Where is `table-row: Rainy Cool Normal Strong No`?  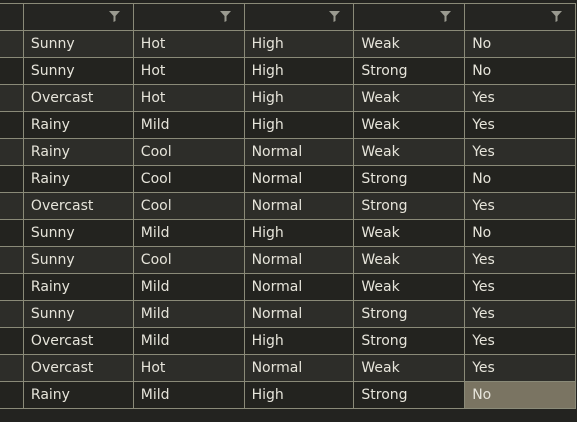
table-row: Rainy Cool Normal Strong No is located at coordinates (288, 178).